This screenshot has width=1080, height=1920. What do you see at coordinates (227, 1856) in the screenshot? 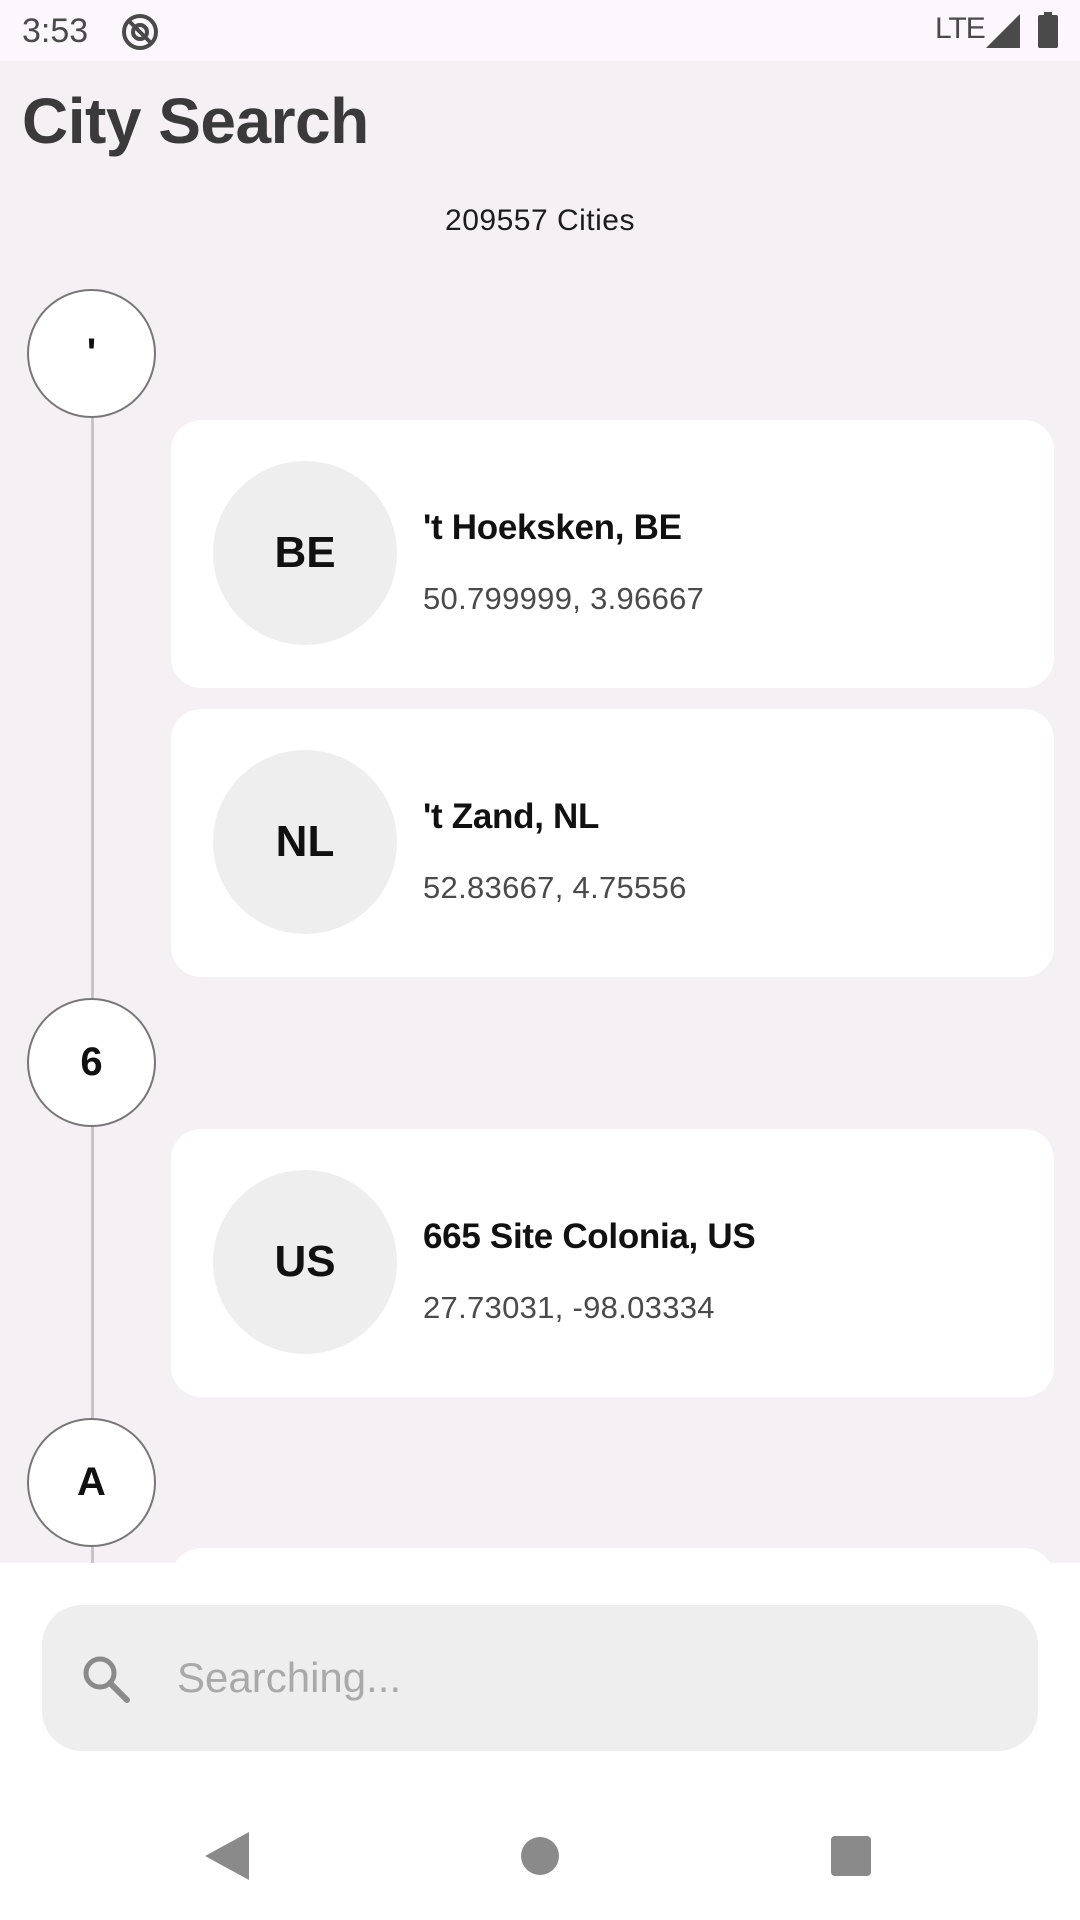
I see `back-icon` at bounding box center [227, 1856].